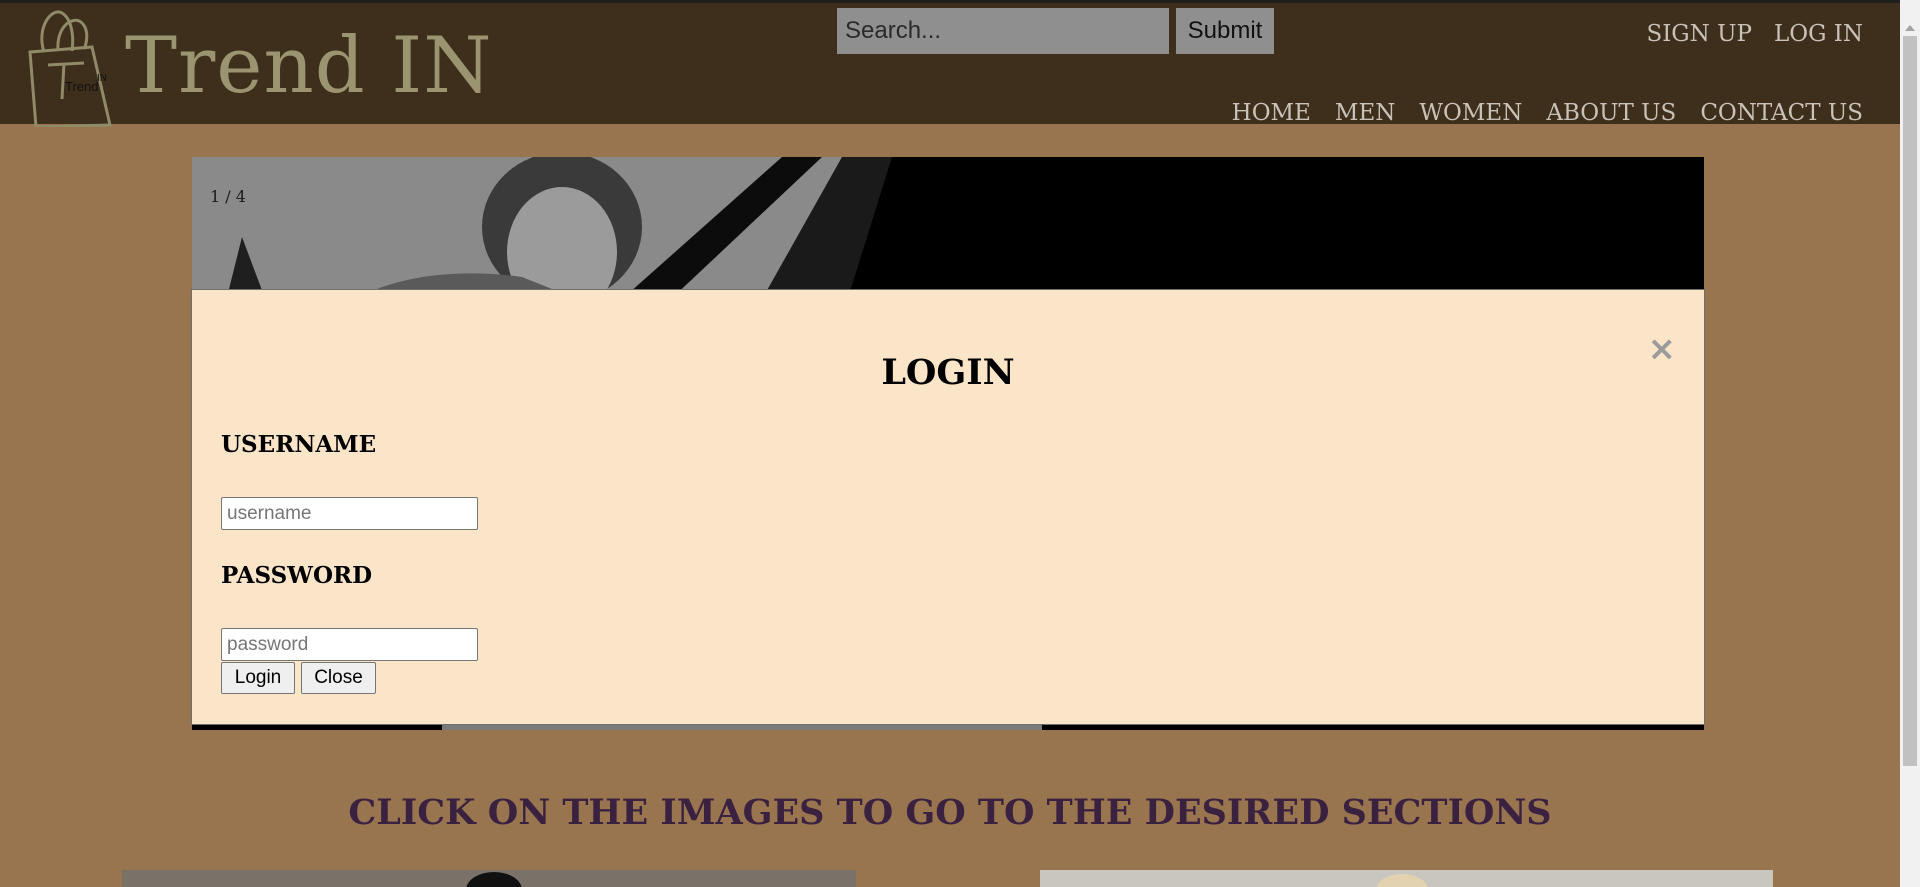 This screenshot has width=1920, height=887. What do you see at coordinates (309, 66) in the screenshot?
I see `brand-name: Trend IN` at bounding box center [309, 66].